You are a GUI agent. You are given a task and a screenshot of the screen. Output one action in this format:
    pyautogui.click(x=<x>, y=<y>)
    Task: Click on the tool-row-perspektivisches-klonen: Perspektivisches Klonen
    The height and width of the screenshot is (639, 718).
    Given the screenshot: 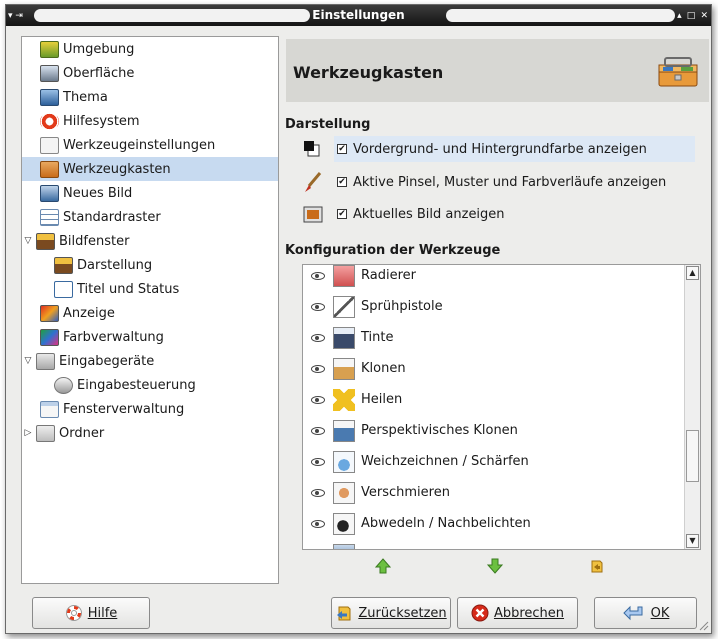 What is the action you would take?
    pyautogui.click(x=493, y=431)
    